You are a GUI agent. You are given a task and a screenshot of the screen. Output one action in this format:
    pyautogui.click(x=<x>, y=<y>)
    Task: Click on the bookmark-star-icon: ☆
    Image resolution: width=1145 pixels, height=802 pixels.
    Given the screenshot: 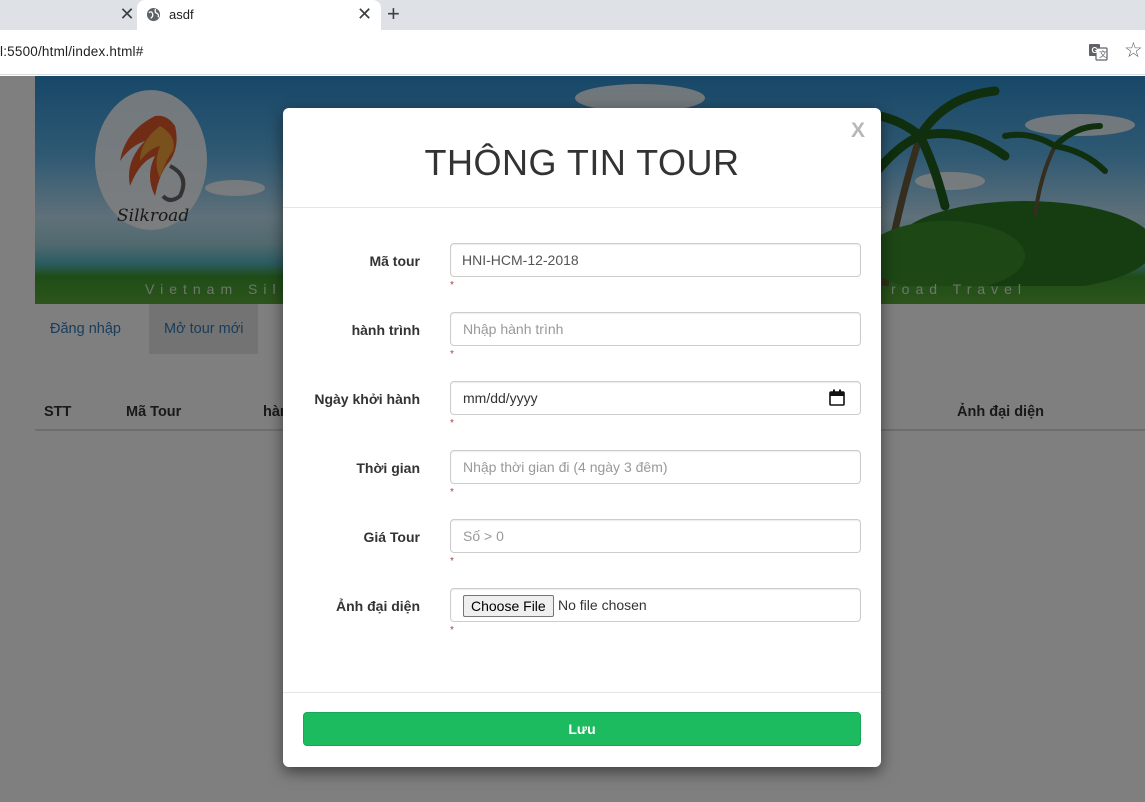 What is the action you would take?
    pyautogui.click(x=1133, y=51)
    